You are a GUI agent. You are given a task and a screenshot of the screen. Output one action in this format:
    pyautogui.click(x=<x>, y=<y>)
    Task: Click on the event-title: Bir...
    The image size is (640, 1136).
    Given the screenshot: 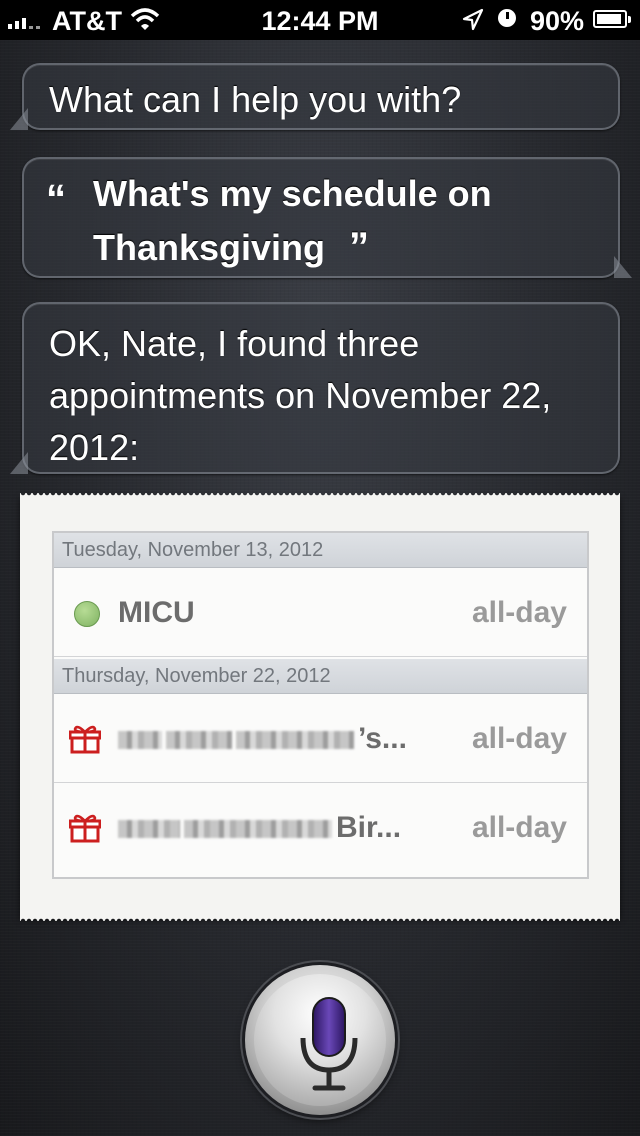 What is the action you would take?
    pyautogui.click(x=259, y=828)
    